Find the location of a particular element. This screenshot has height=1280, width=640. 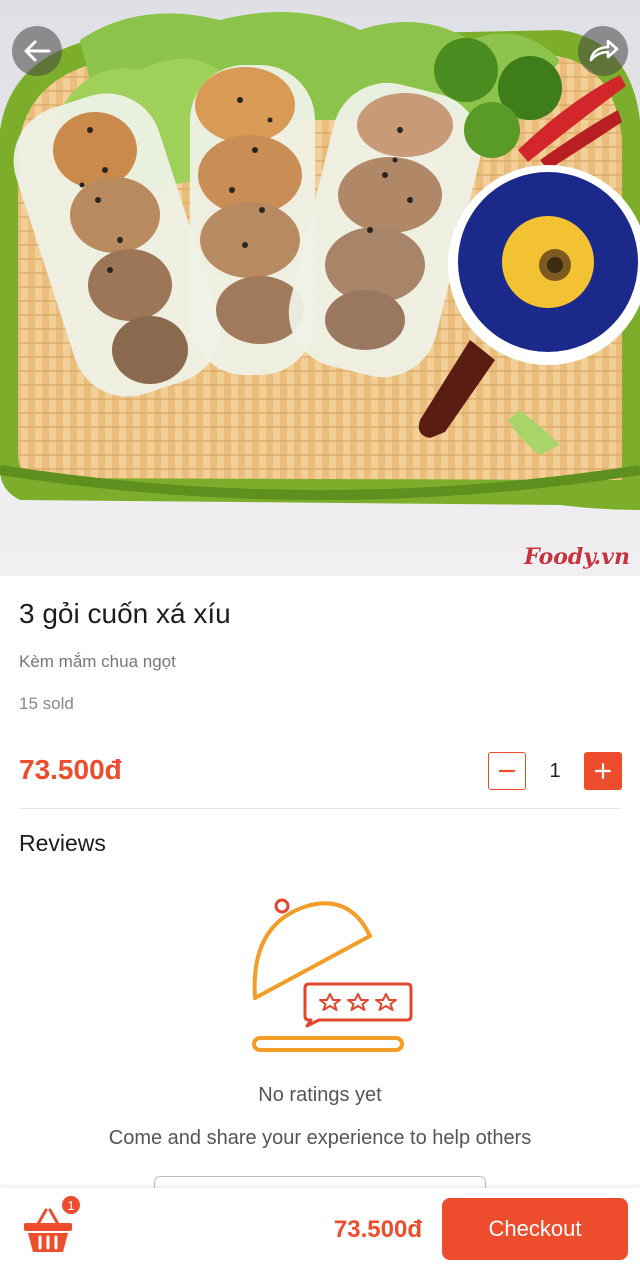

sold-count: 15 sold is located at coordinates (46, 703).